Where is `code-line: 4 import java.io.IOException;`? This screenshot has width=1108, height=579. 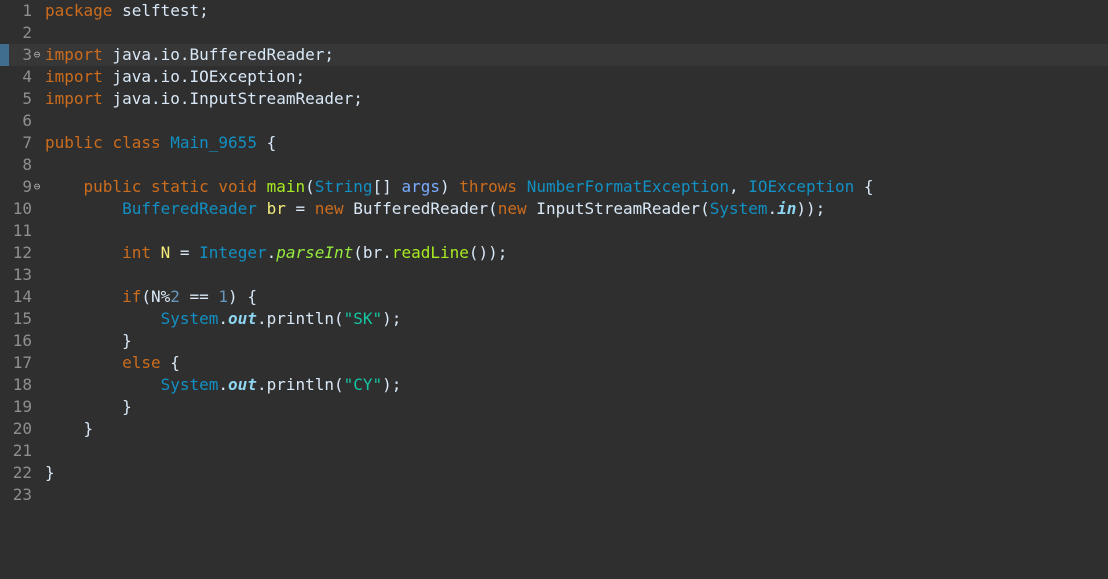
code-line: 4 import java.io.IOException; is located at coordinates (554, 77).